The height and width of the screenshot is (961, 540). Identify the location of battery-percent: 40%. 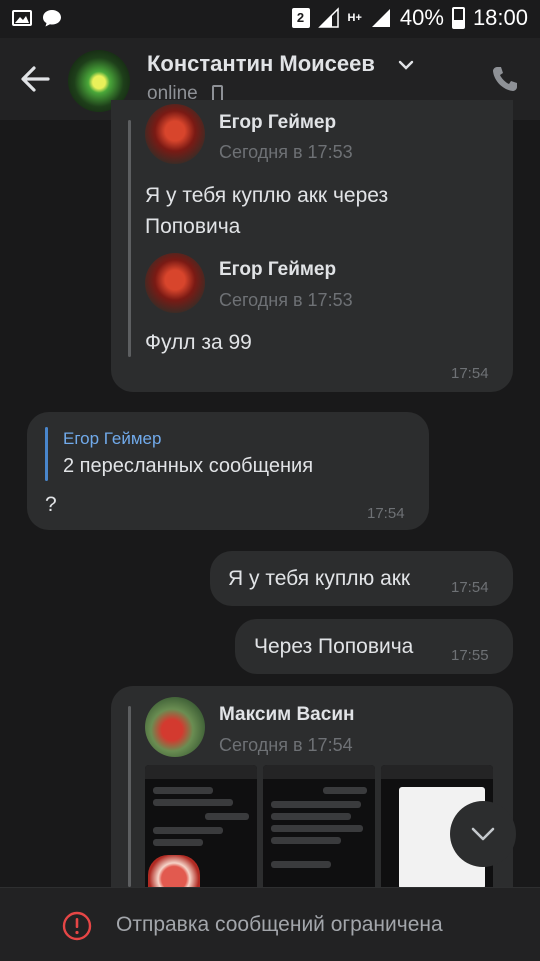
(421, 17).